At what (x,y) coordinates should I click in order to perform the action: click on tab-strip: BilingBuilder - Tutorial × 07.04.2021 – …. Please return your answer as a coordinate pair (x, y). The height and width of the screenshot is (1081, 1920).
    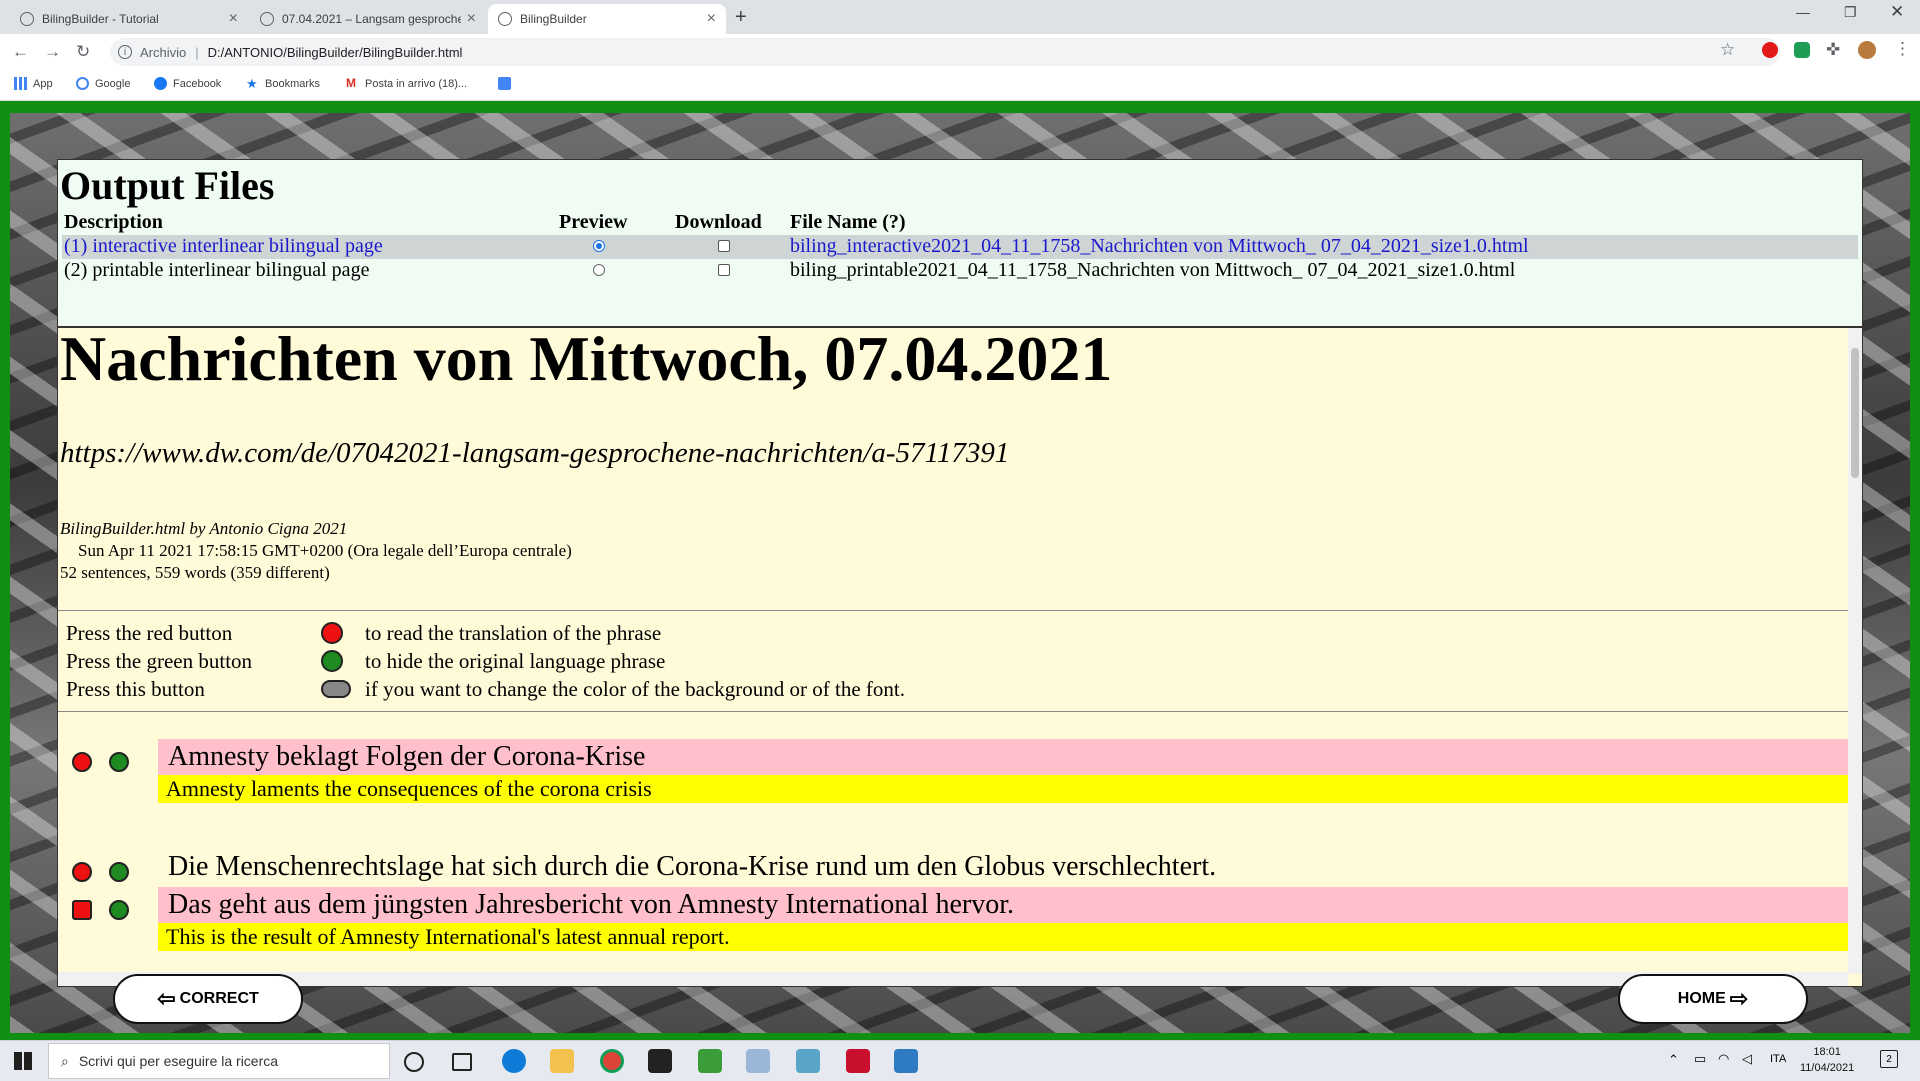
    Looking at the image, I should click on (960, 17).